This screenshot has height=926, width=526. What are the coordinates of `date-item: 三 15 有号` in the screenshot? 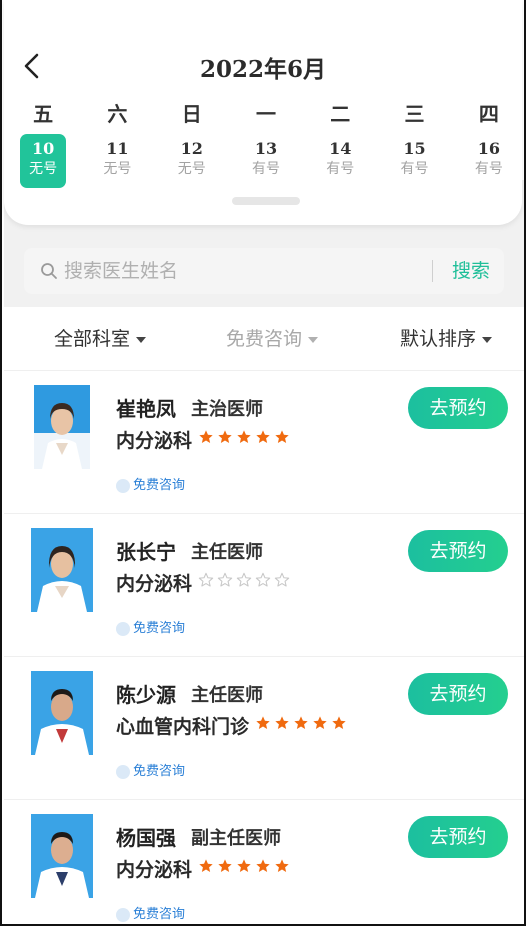 It's located at (414, 144).